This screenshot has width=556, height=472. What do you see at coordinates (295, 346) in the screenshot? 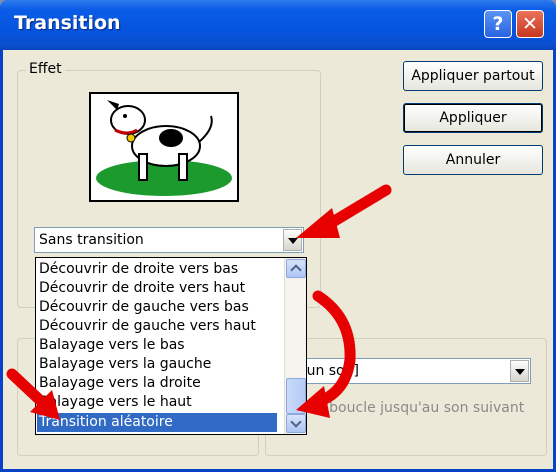
I see `dropdown-scrollbar` at bounding box center [295, 346].